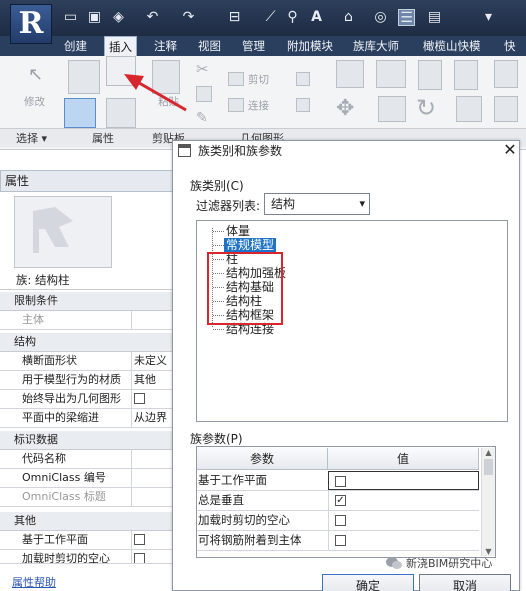  What do you see at coordinates (303, 105) in the screenshot?
I see `geometry-icon-b` at bounding box center [303, 105].